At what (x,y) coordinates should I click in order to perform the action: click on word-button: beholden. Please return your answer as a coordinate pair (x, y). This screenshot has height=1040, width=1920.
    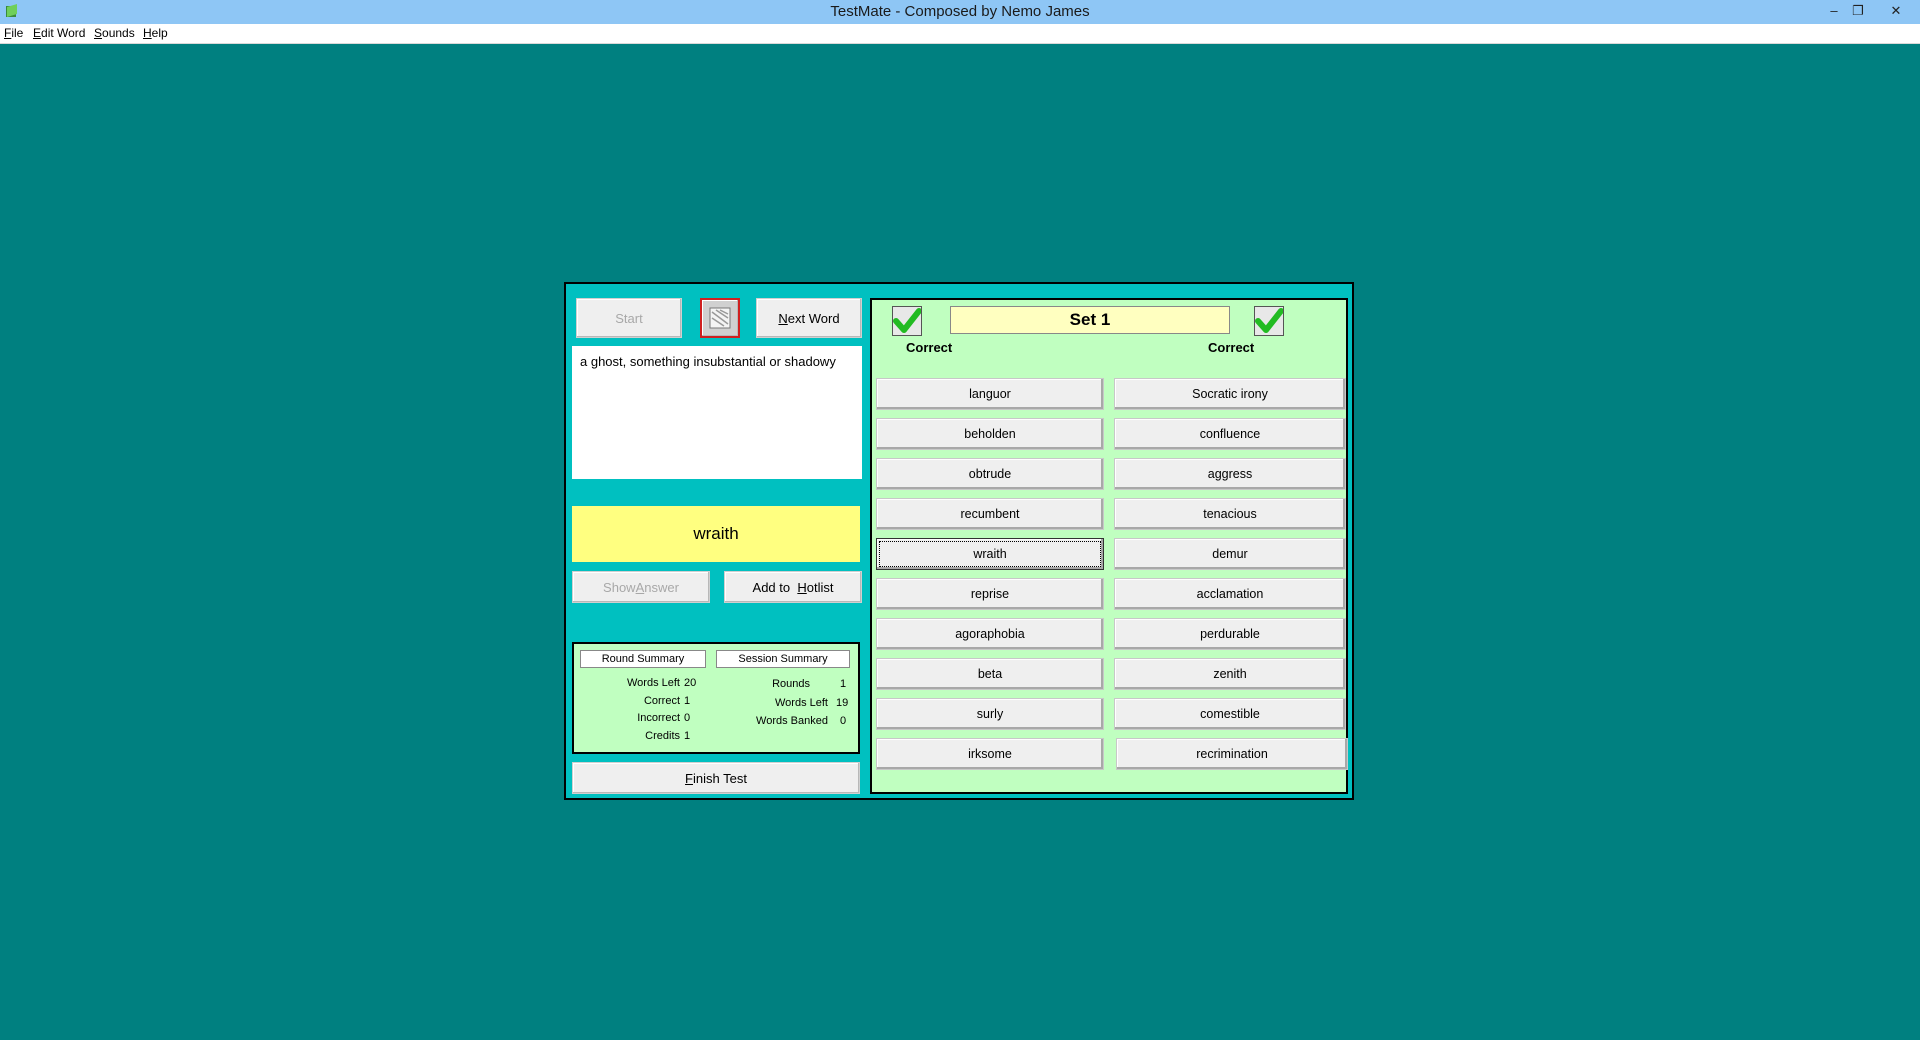
    Looking at the image, I should click on (990, 434).